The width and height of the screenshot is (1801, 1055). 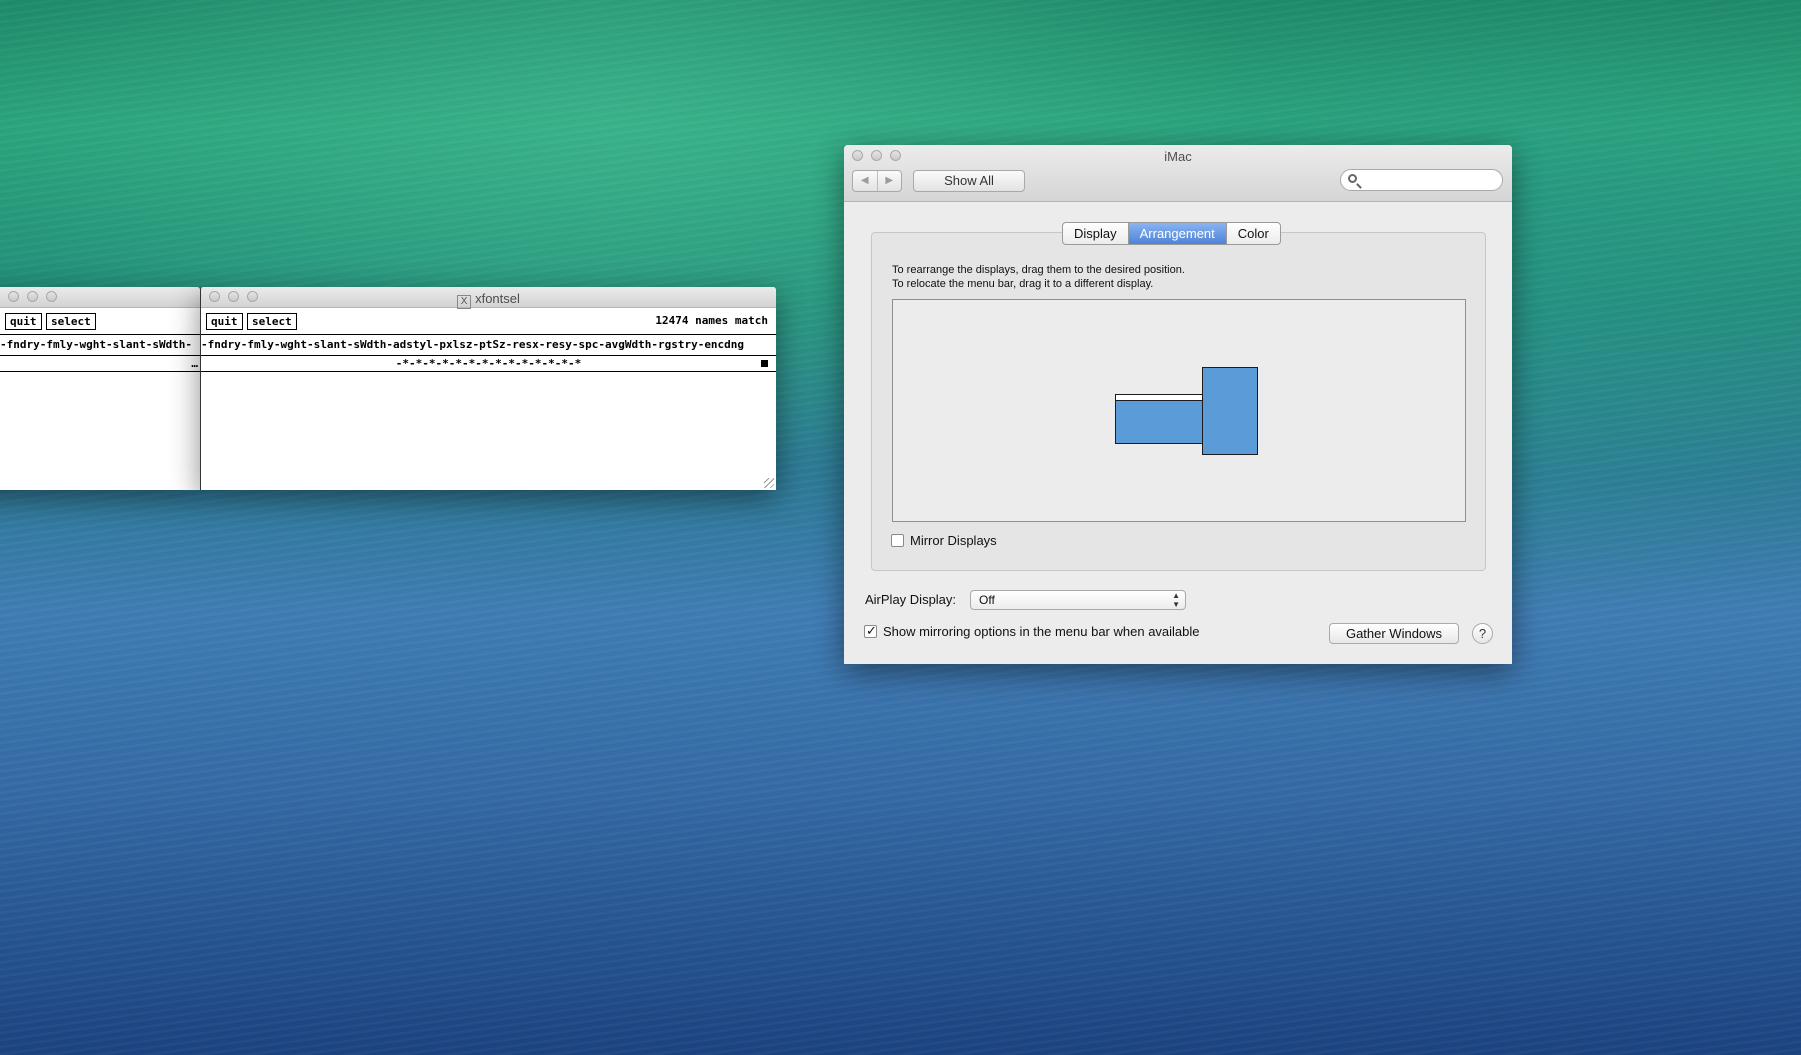 I want to click on tab-bar: Display Arrangement Color, so click(x=1171, y=233).